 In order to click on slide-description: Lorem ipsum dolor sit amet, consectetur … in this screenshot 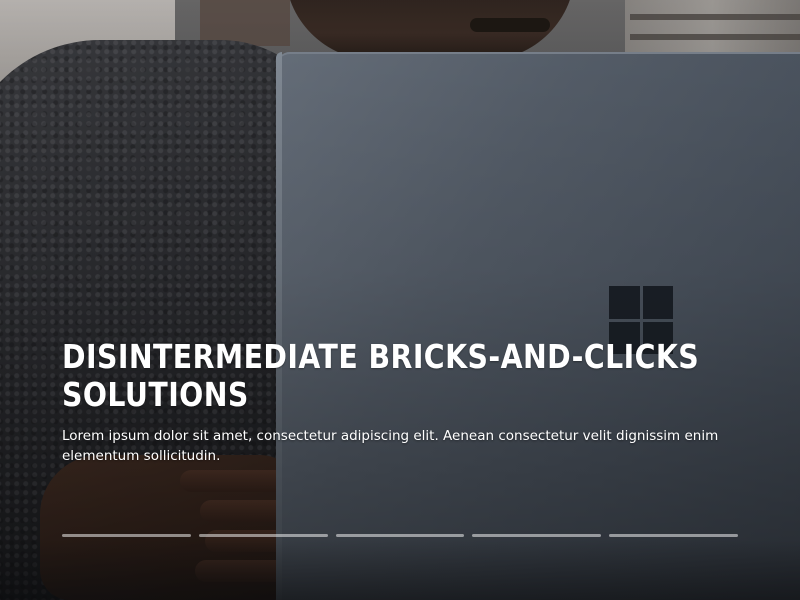, I will do `click(390, 446)`.